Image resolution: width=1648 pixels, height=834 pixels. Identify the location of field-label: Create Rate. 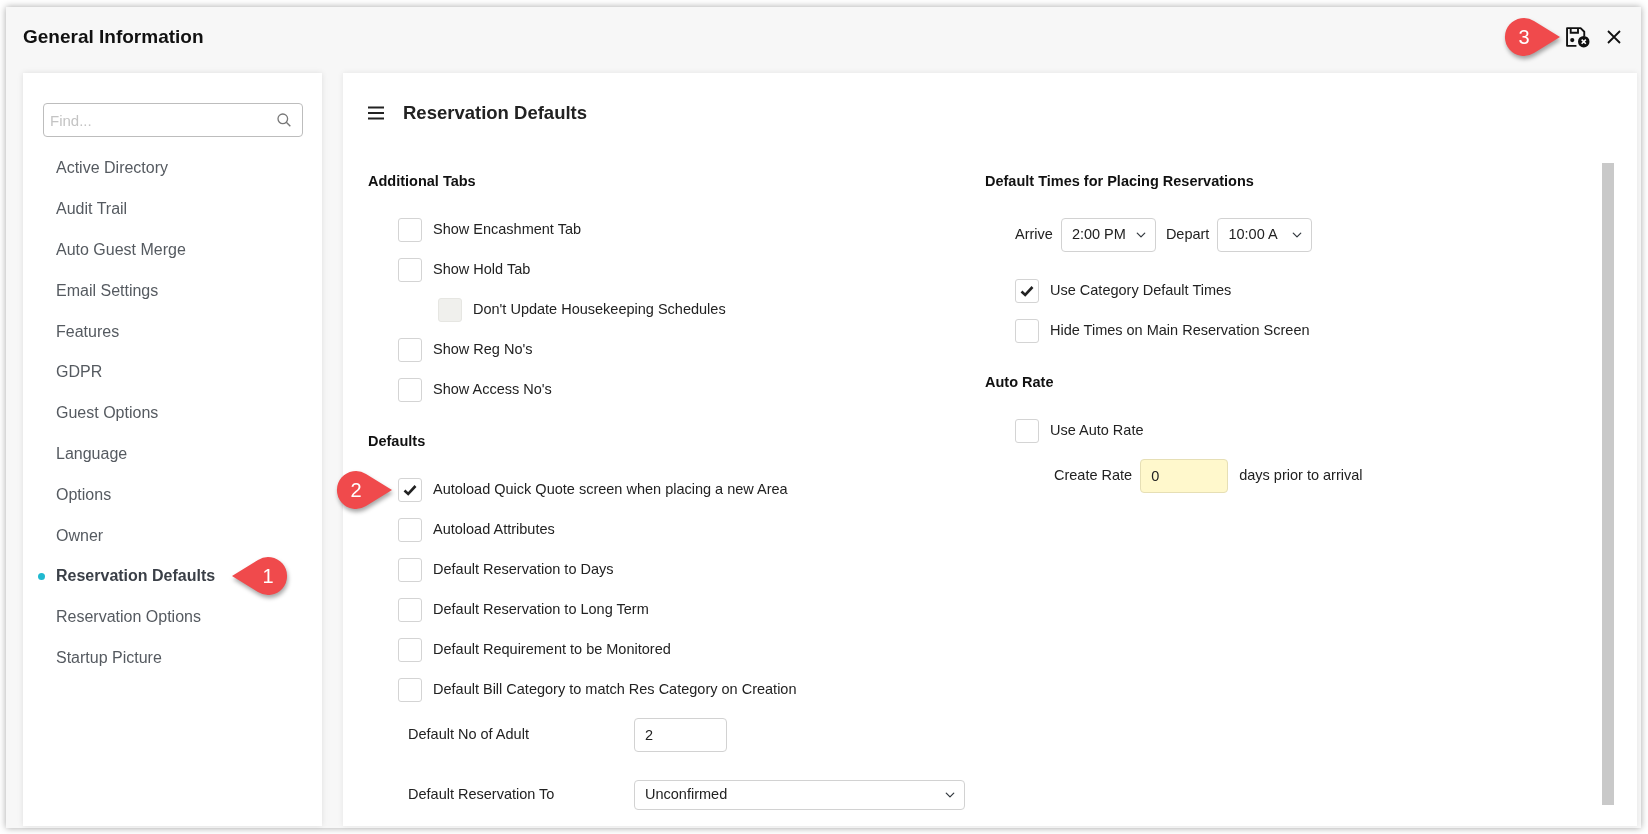
(1093, 476).